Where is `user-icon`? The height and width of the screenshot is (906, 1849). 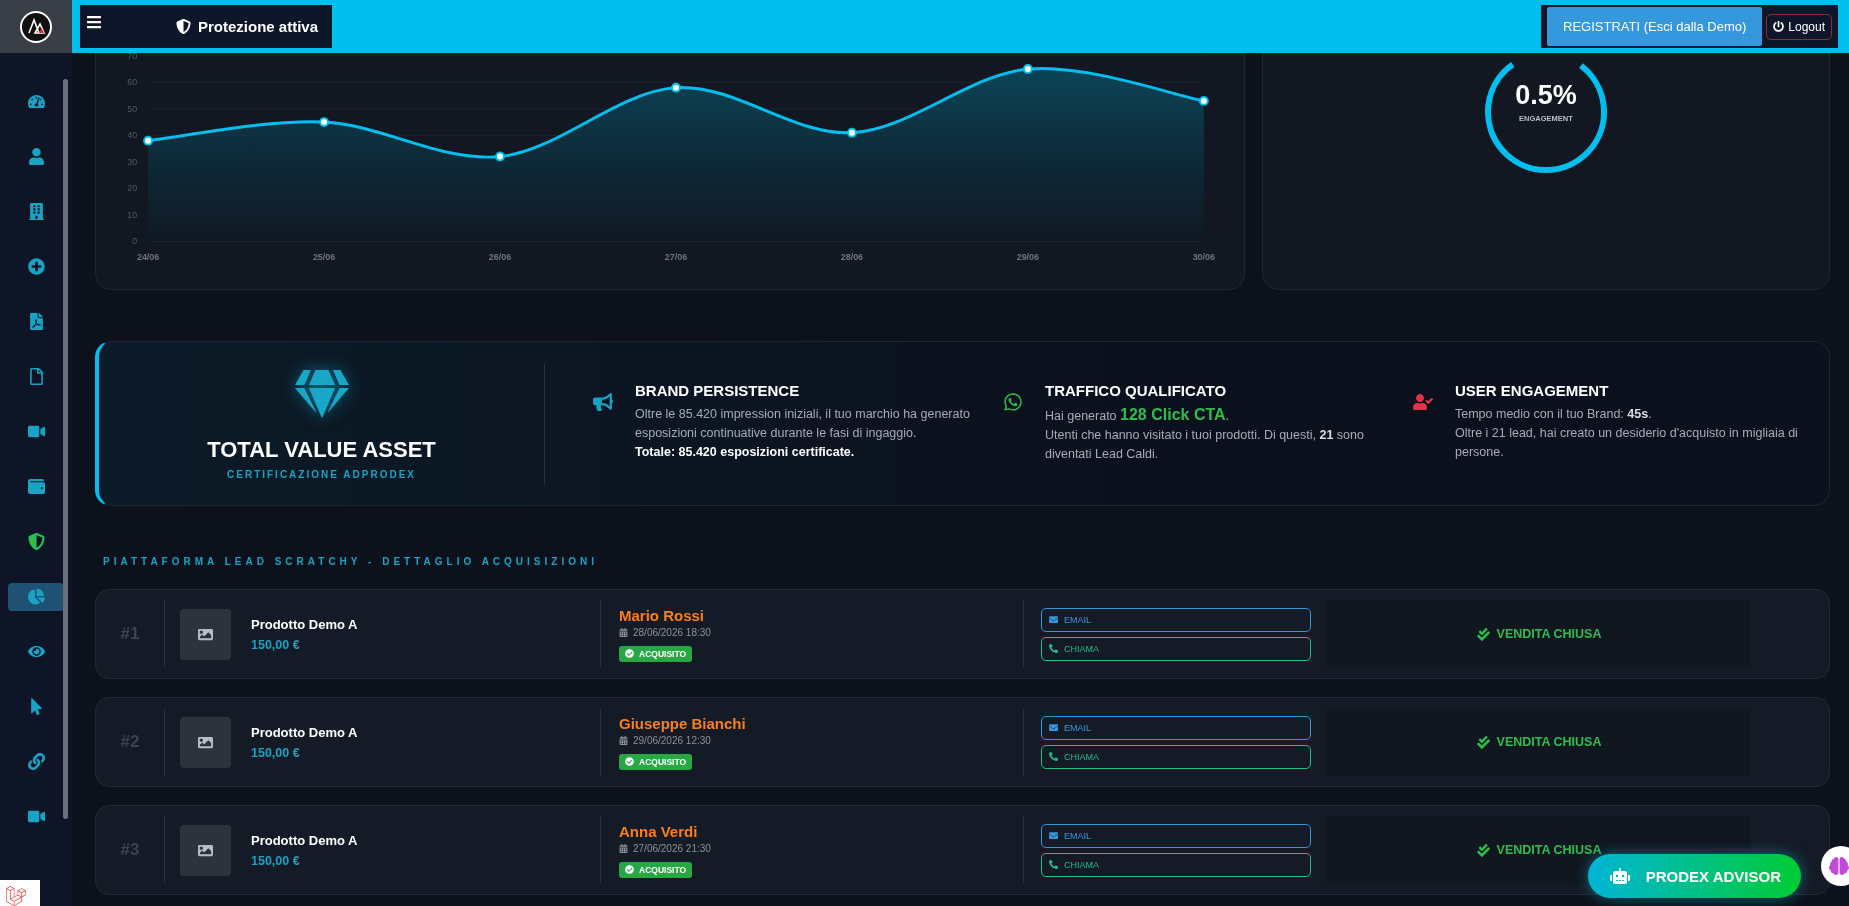 user-icon is located at coordinates (36, 156).